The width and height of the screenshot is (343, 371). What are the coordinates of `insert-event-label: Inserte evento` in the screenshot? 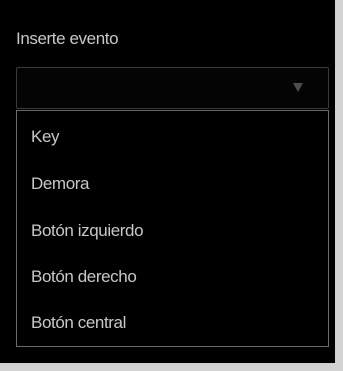 It's located at (67, 38).